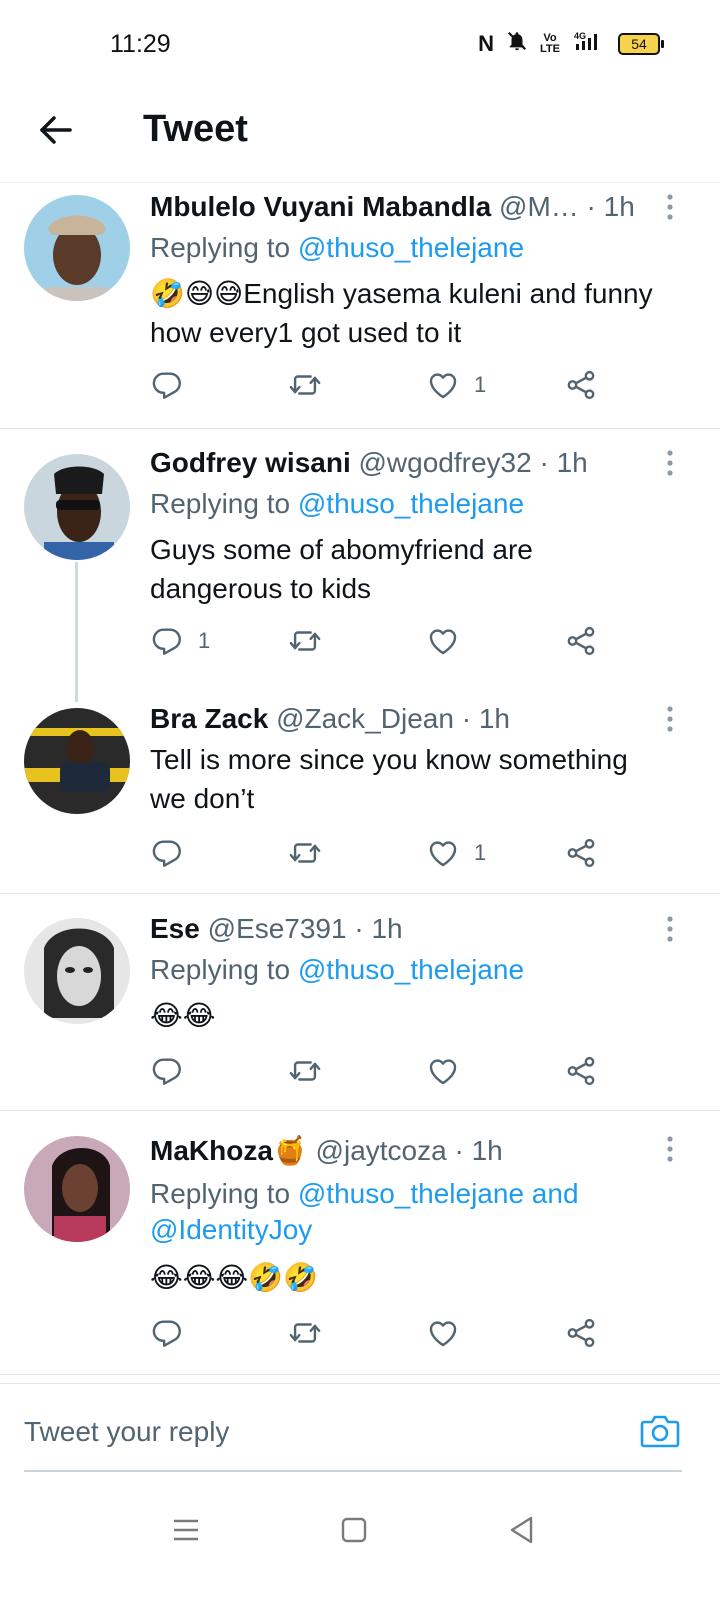 The width and height of the screenshot is (720, 1600). What do you see at coordinates (385, 388) in the screenshot?
I see `tweet-actions: 1` at bounding box center [385, 388].